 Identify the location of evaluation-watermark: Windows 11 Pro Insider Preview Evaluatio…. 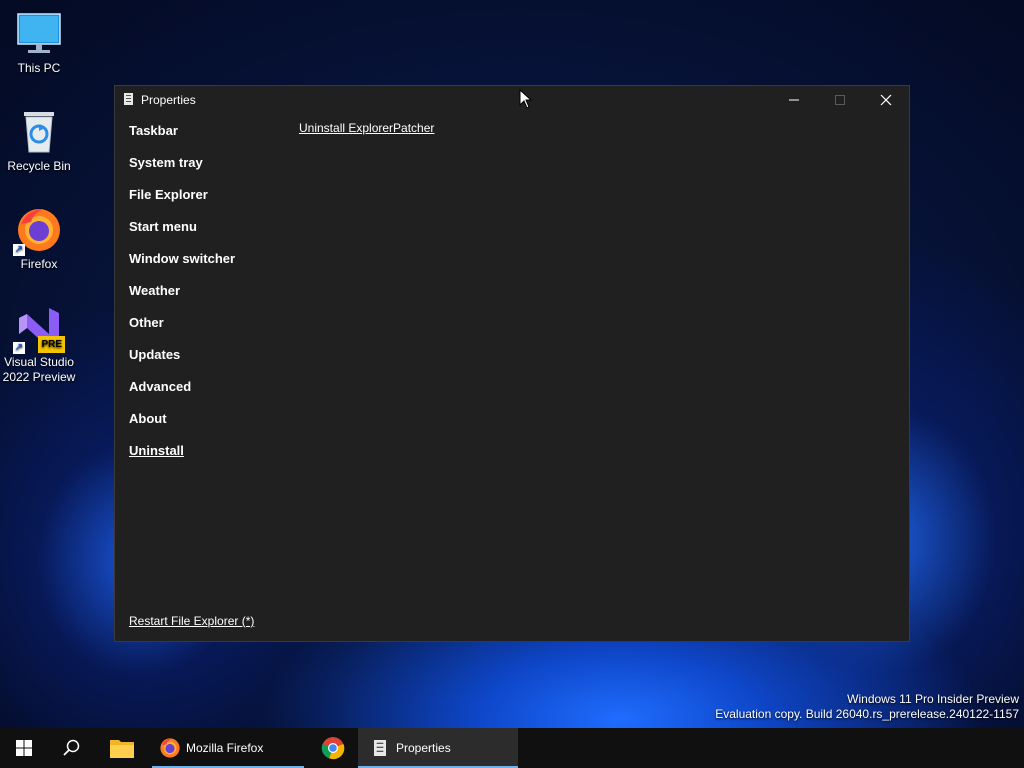
(867, 707).